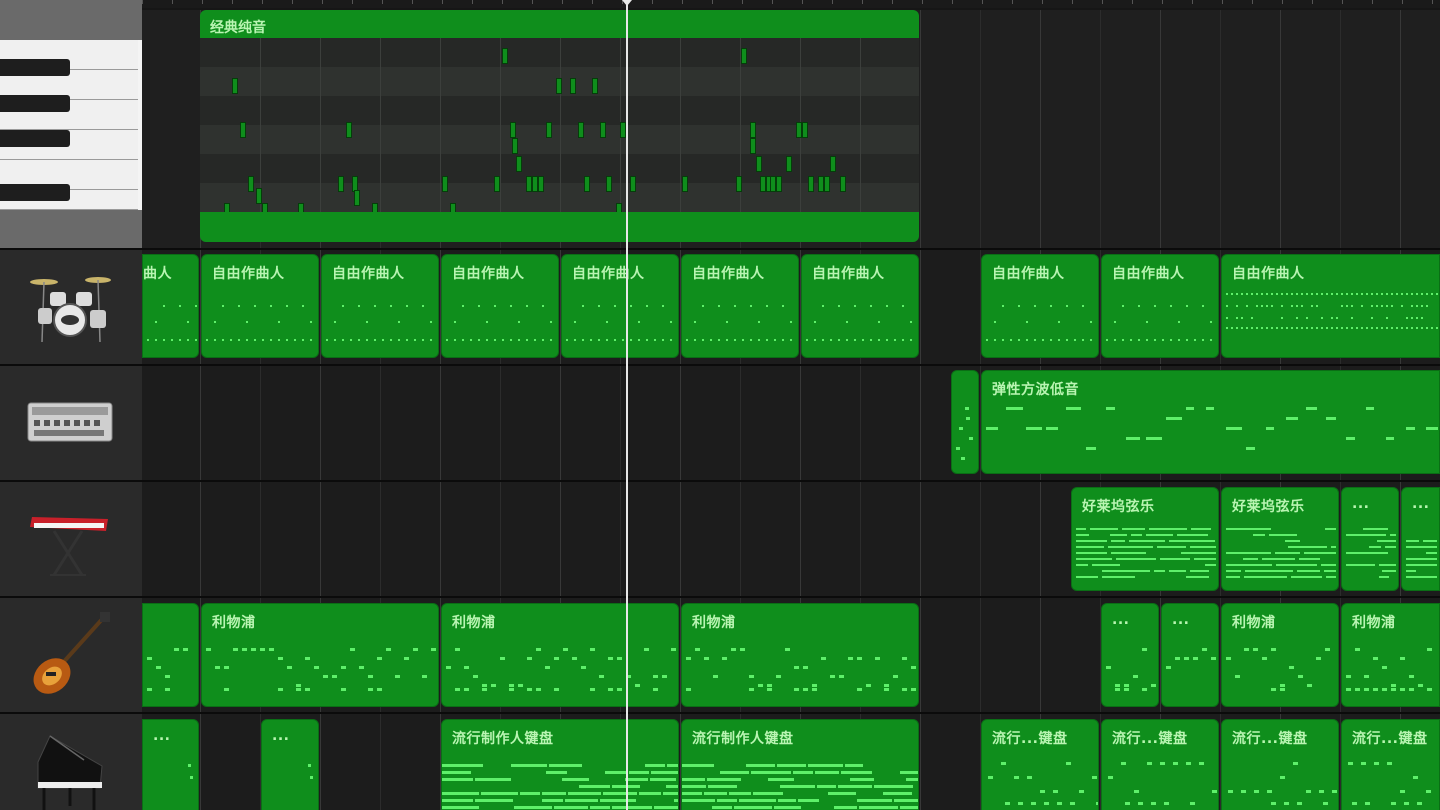 Image resolution: width=1440 pixels, height=810 pixels. Describe the element at coordinates (71, 125) in the screenshot. I see `piano-keys-icon` at that location.